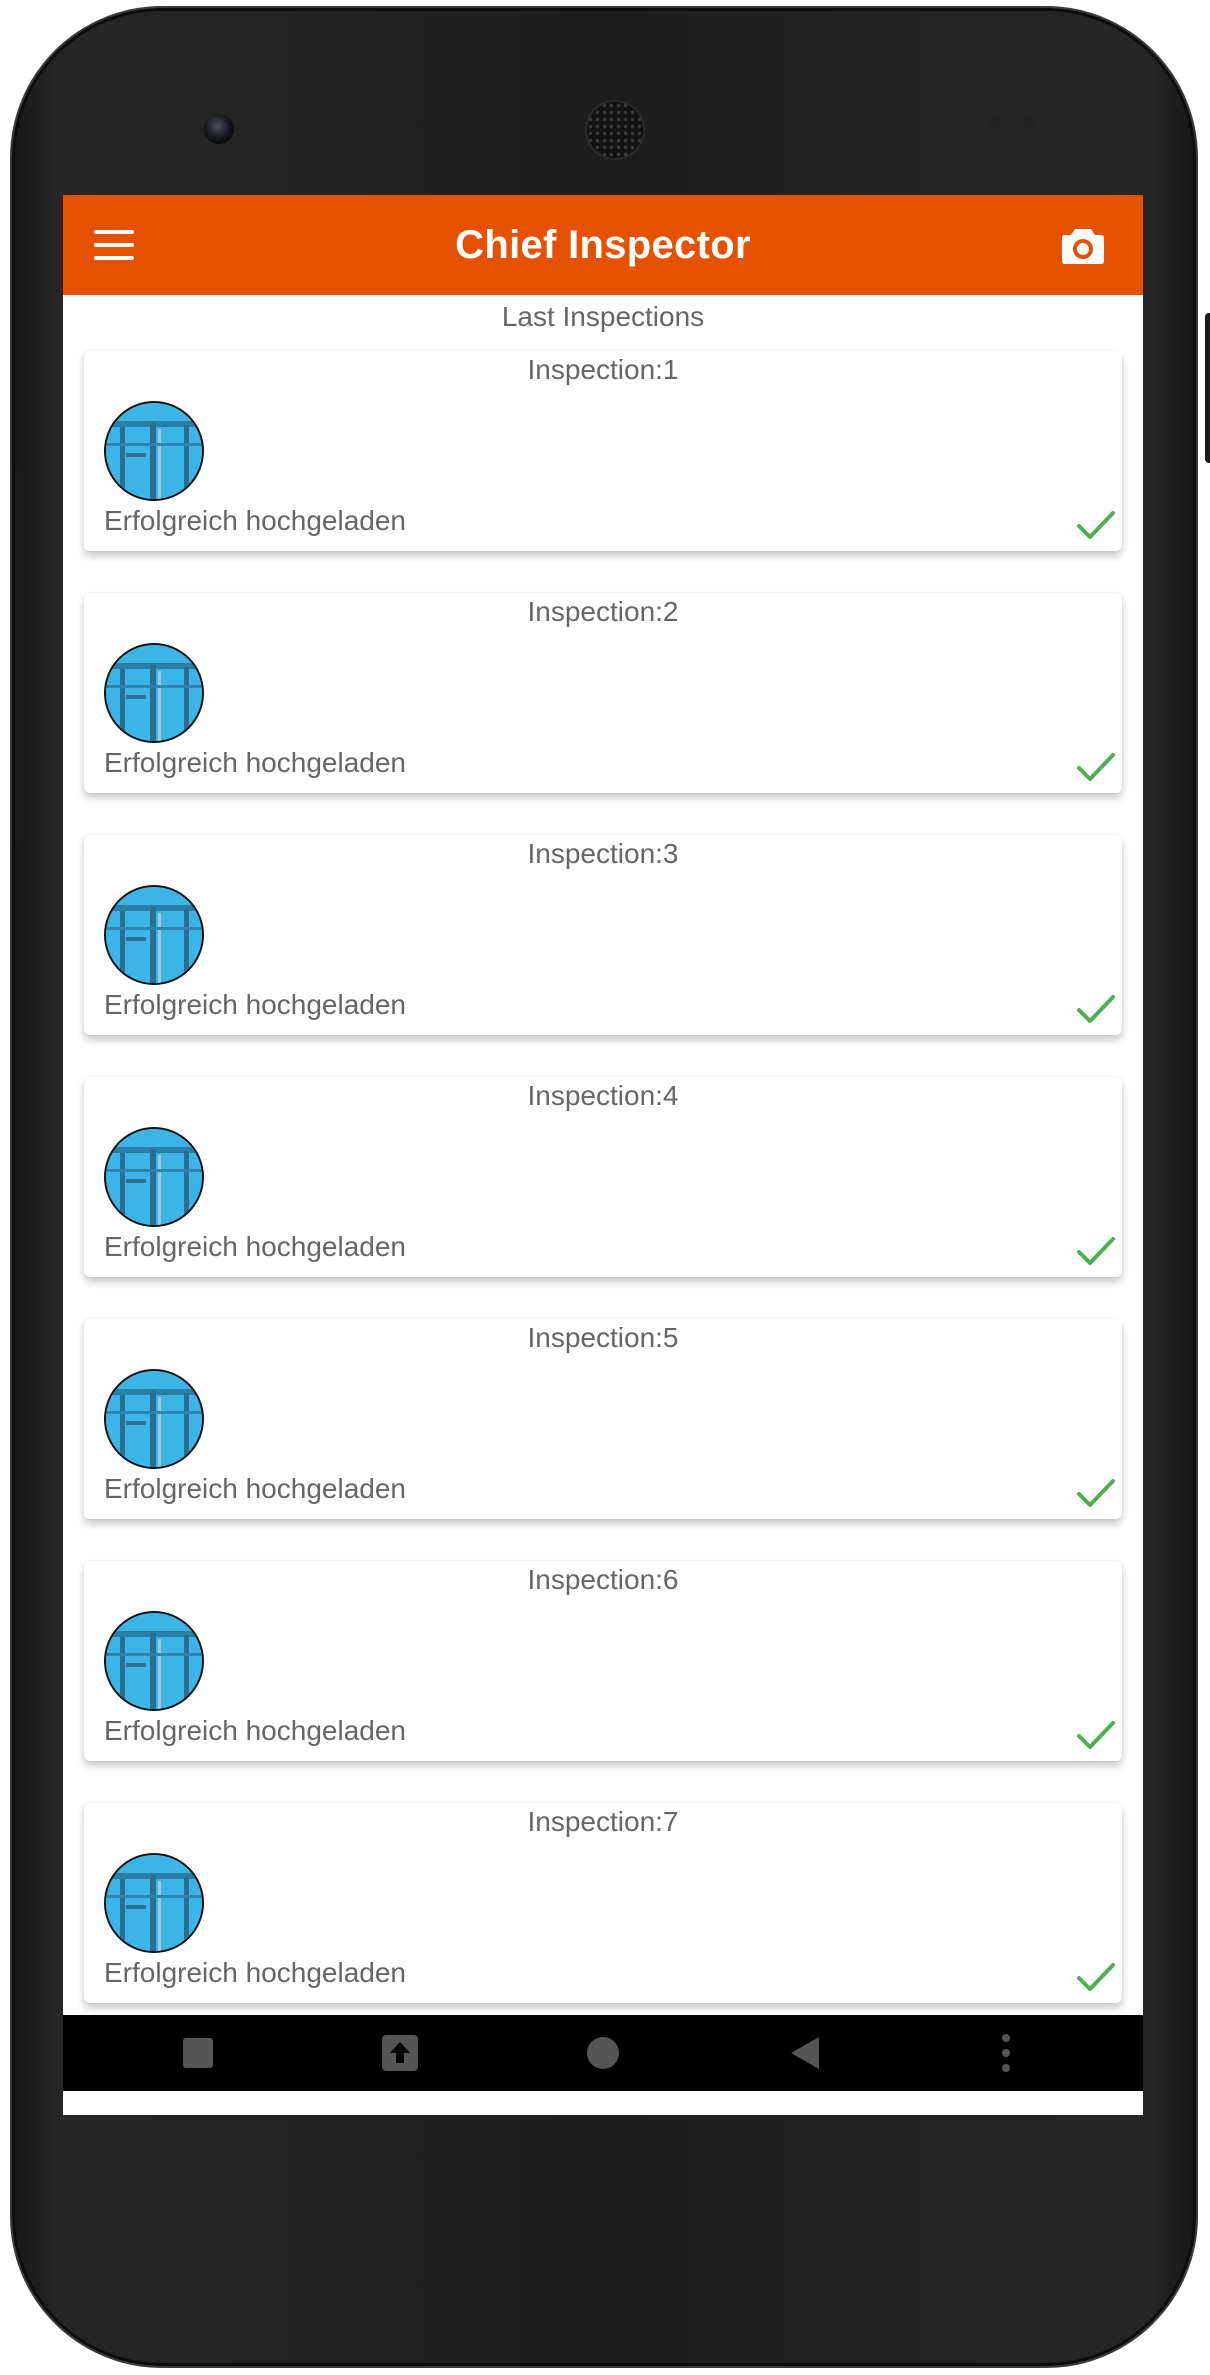 The height and width of the screenshot is (2375, 1210). I want to click on app-title: Chief Inspector, so click(603, 244).